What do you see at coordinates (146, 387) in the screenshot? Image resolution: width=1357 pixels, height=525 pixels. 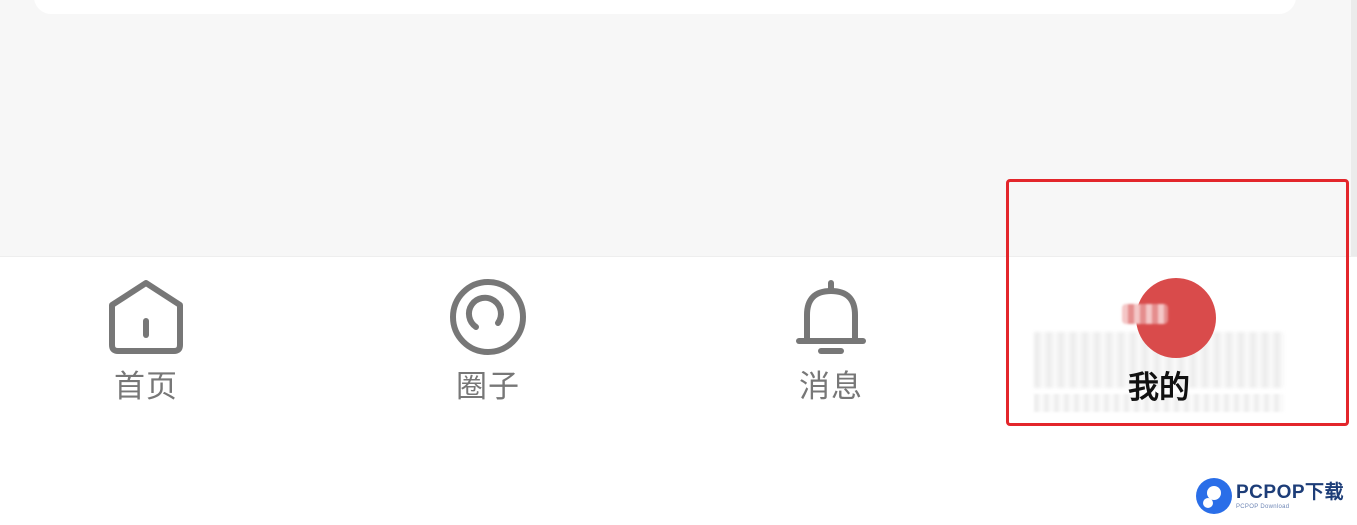 I see `tab-home-label: 首页` at bounding box center [146, 387].